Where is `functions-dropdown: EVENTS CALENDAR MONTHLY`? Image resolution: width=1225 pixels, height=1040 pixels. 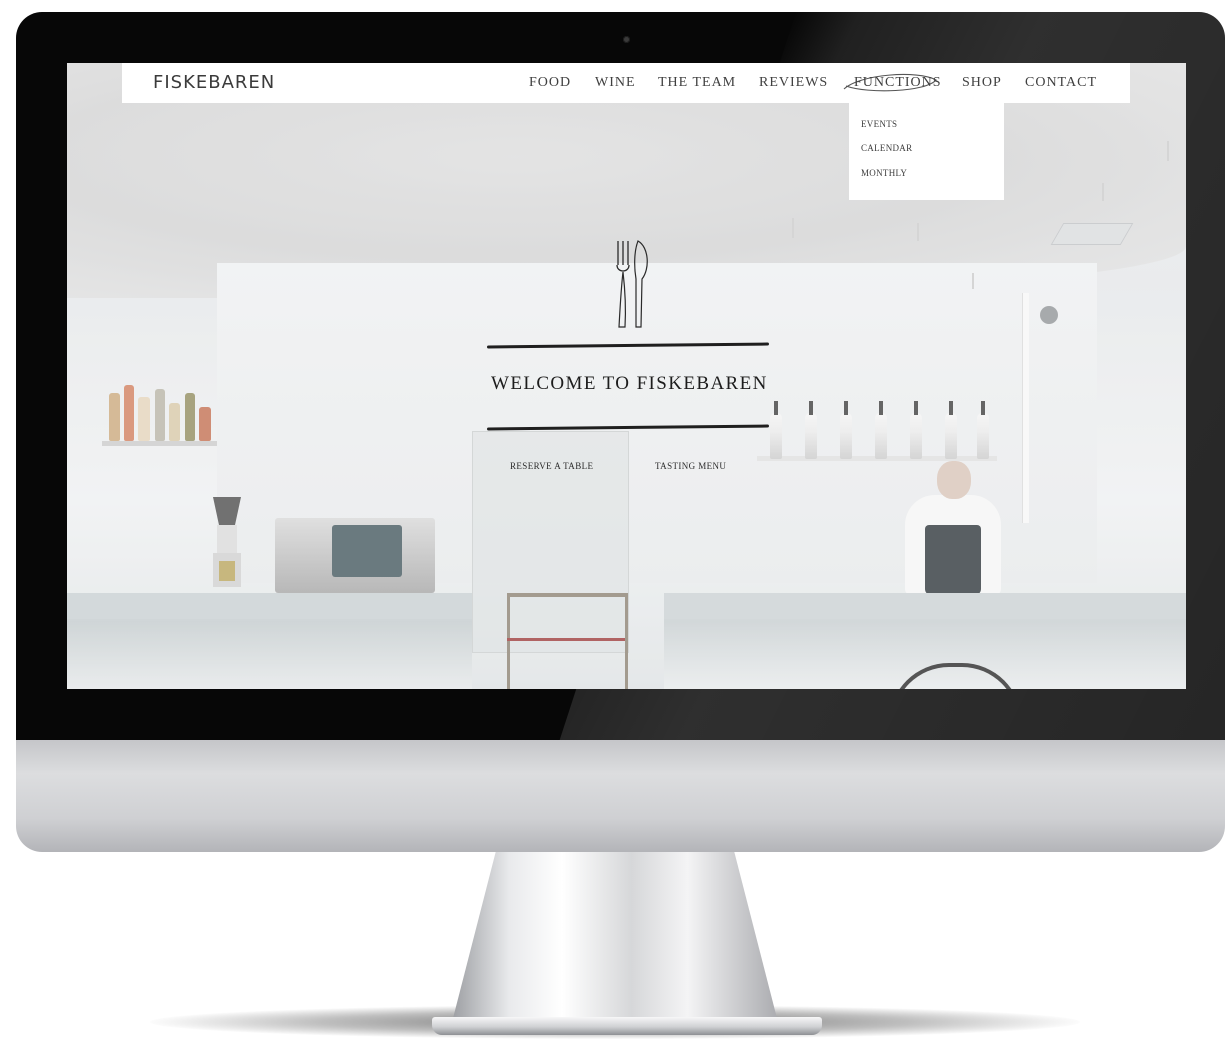
functions-dropdown: EVENTS CALENDAR MONTHLY is located at coordinates (926, 151).